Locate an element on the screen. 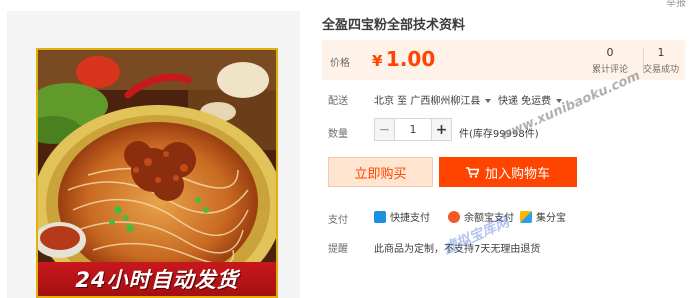  quantity-decrease-button: − is located at coordinates (384, 129).